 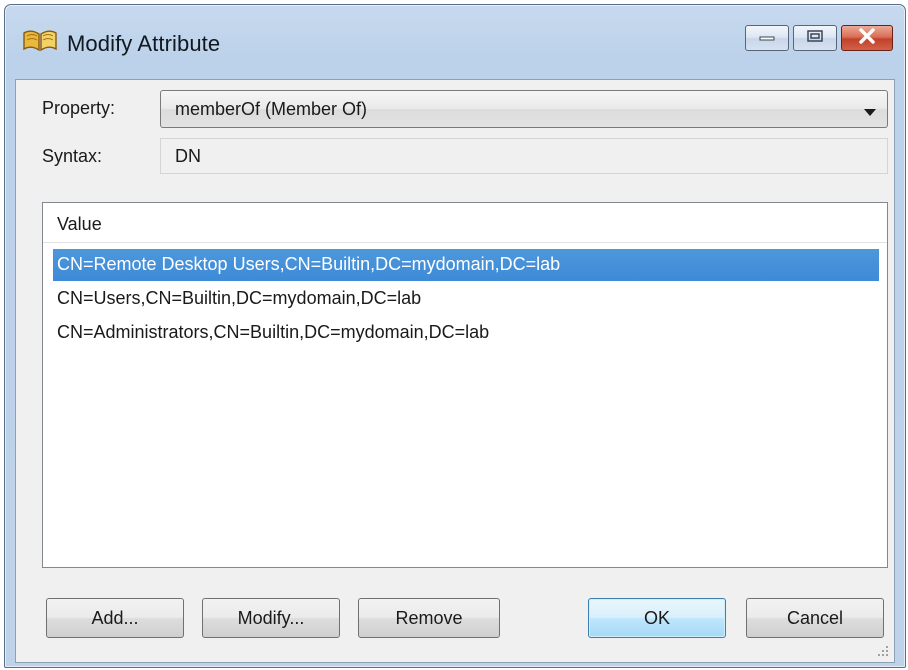 I want to click on ok-button: OK, so click(x=657, y=618).